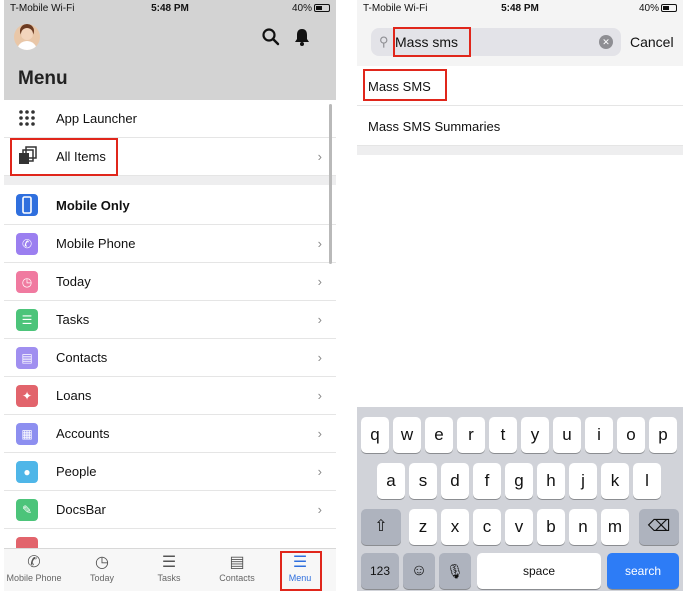  Describe the element at coordinates (583, 527) in the screenshot. I see `key-n: n` at that location.